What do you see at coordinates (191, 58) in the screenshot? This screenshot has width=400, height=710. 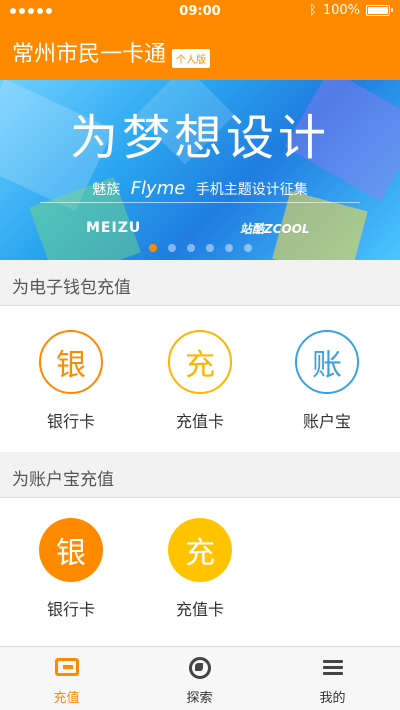 I see `edition-badge: 个人版` at bounding box center [191, 58].